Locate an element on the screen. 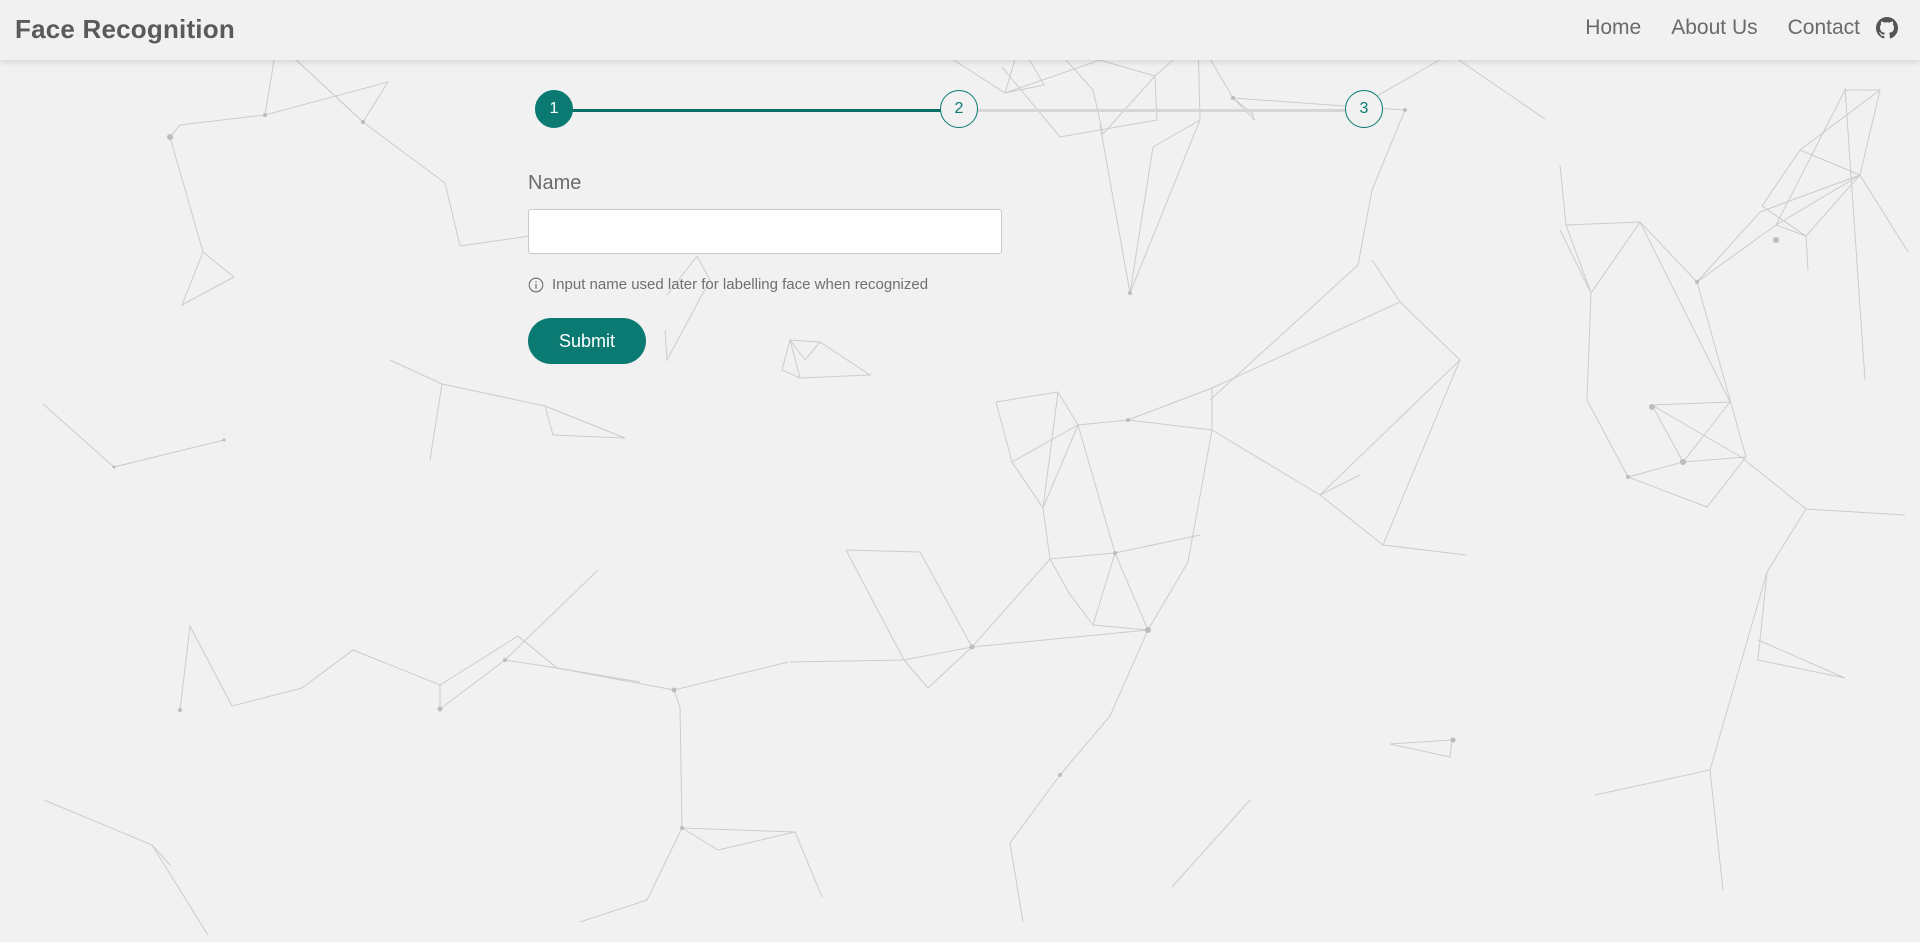 Image resolution: width=1920 pixels, height=942 pixels. name-label: Name is located at coordinates (555, 183).